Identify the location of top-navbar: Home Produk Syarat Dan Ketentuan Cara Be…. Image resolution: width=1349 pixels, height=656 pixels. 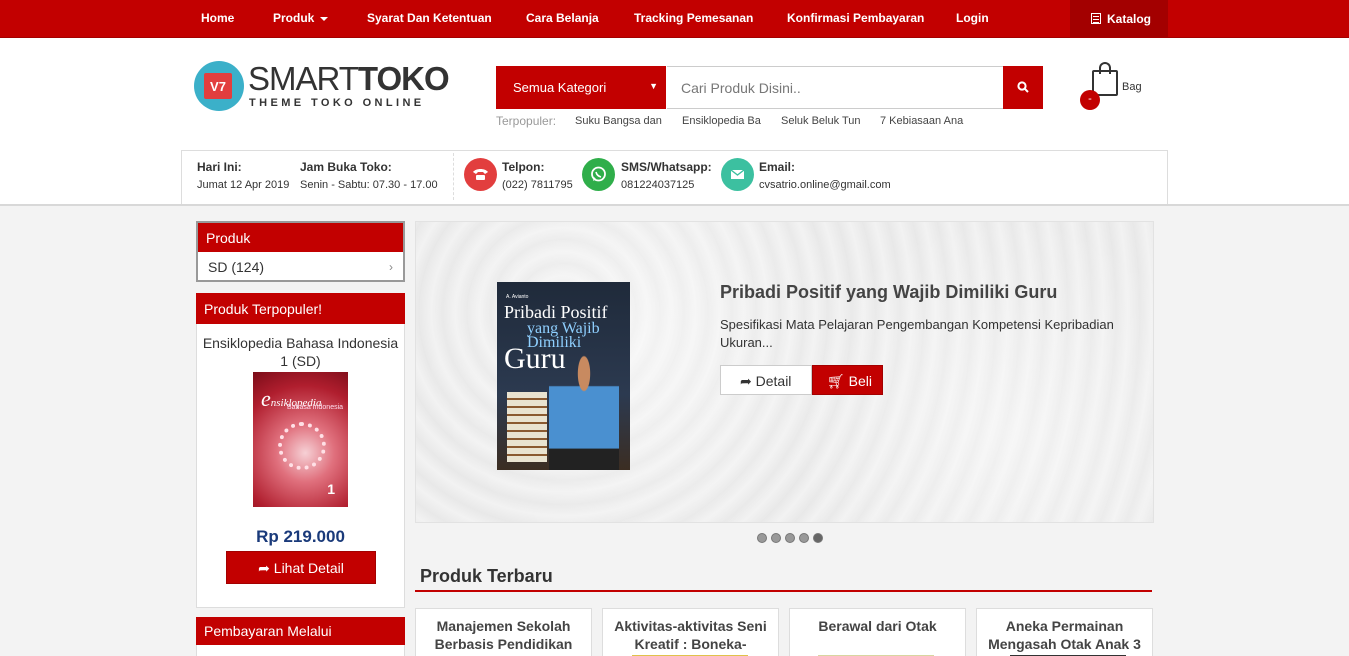
(674, 19).